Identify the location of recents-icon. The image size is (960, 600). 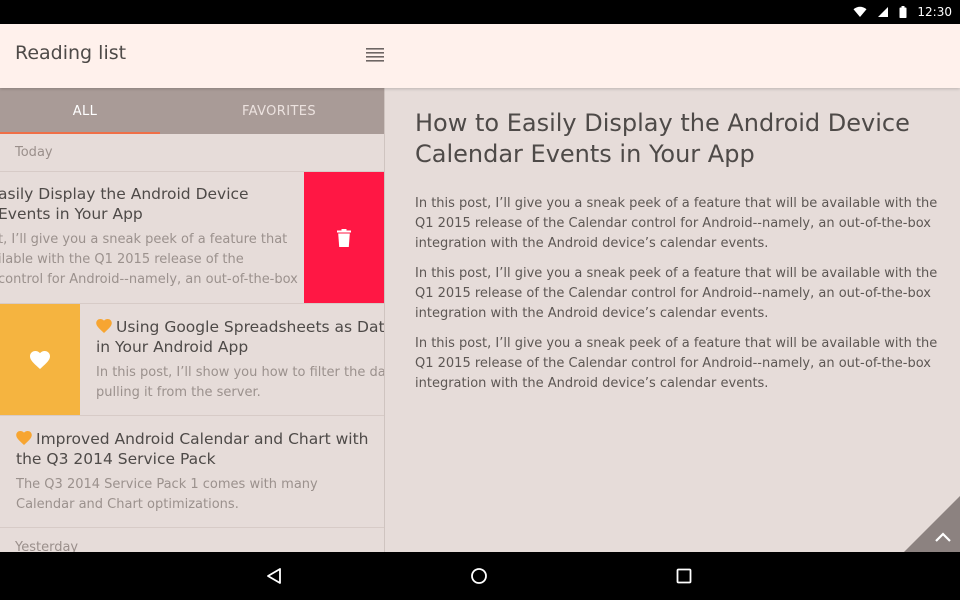
(684, 576).